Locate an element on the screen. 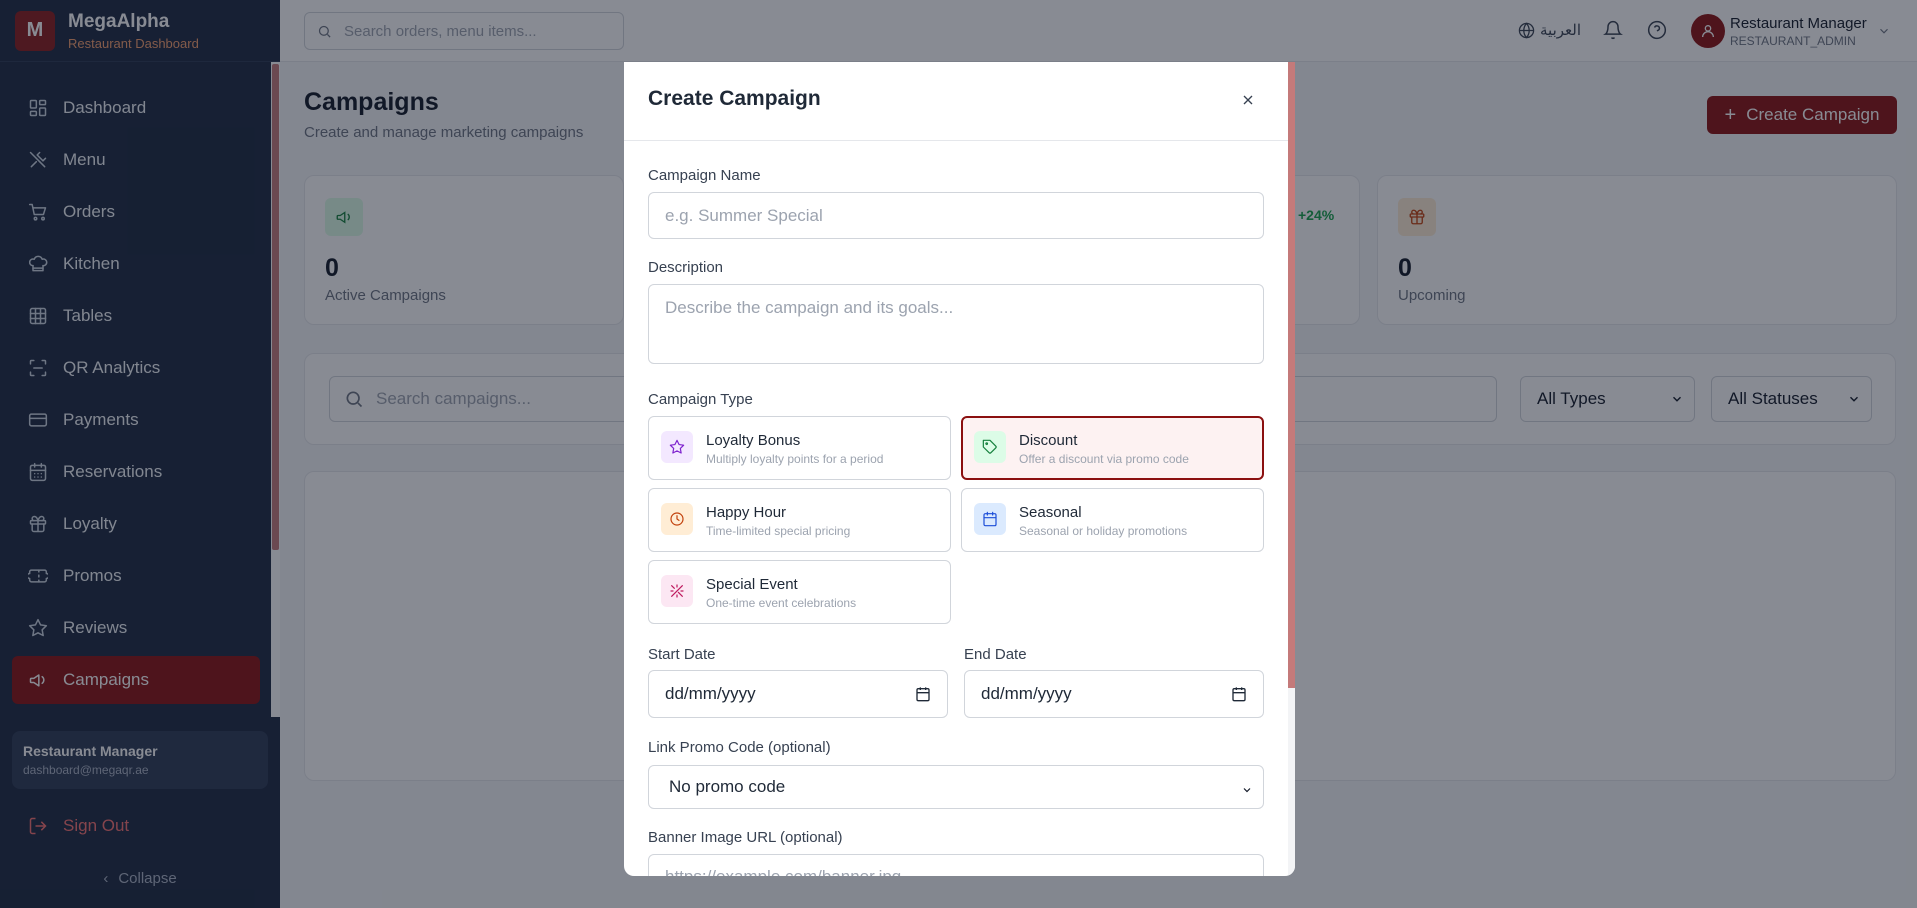 The height and width of the screenshot is (908, 1917). start-date-value: dd/mm/yyyy is located at coordinates (710, 693).